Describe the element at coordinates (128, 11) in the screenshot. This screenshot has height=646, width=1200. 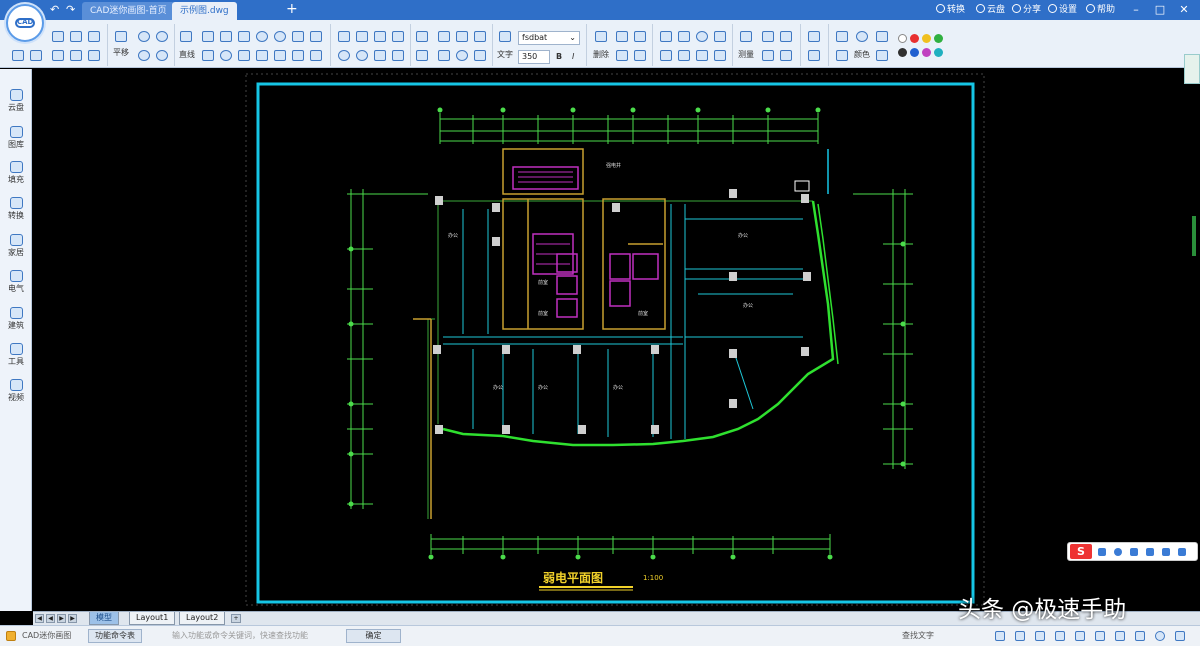
I see `tab-home: CAD迷你画图-首页` at that location.